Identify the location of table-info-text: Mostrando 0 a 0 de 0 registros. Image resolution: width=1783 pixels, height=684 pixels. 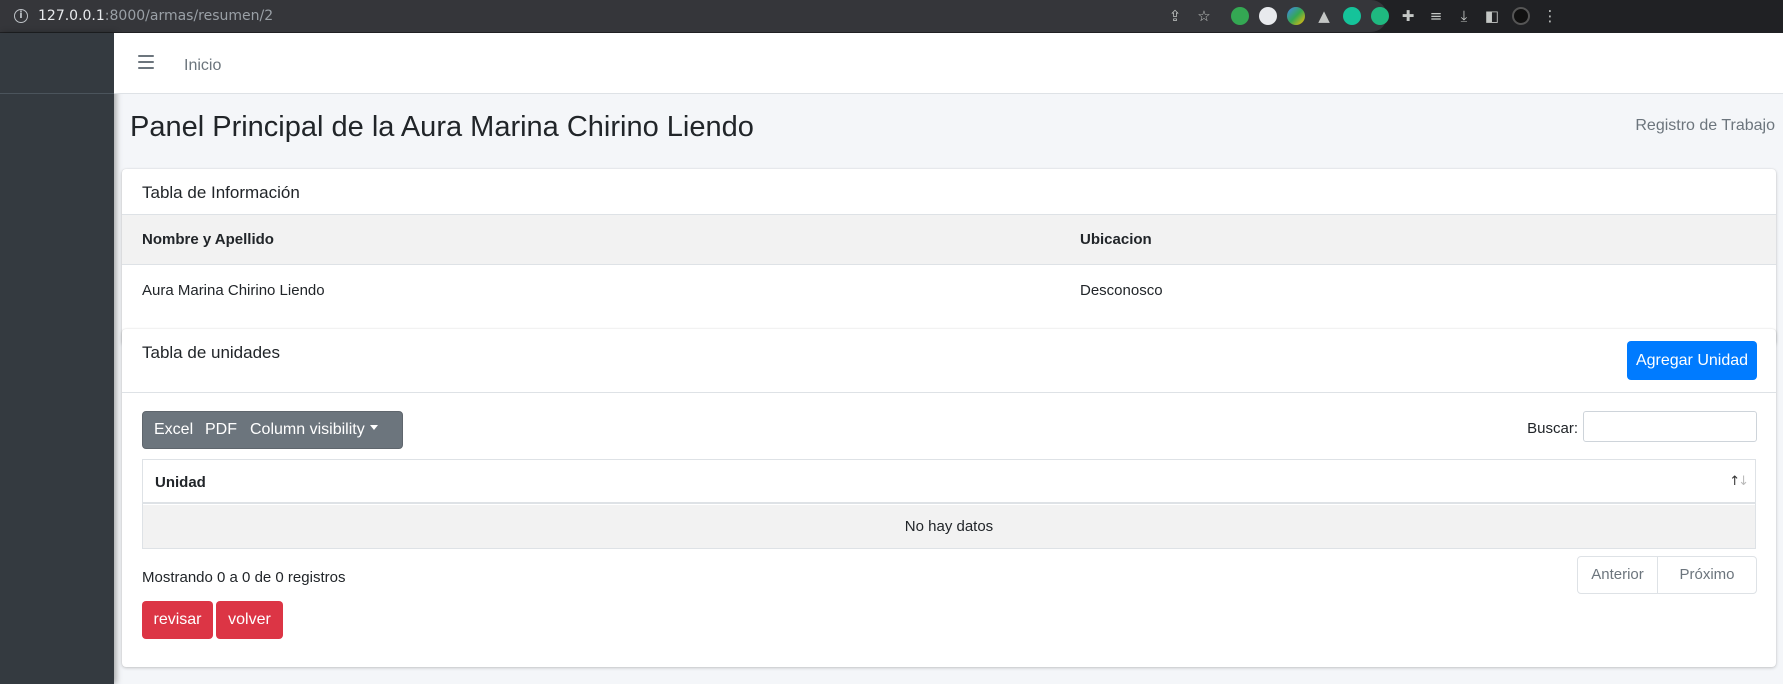
(244, 577).